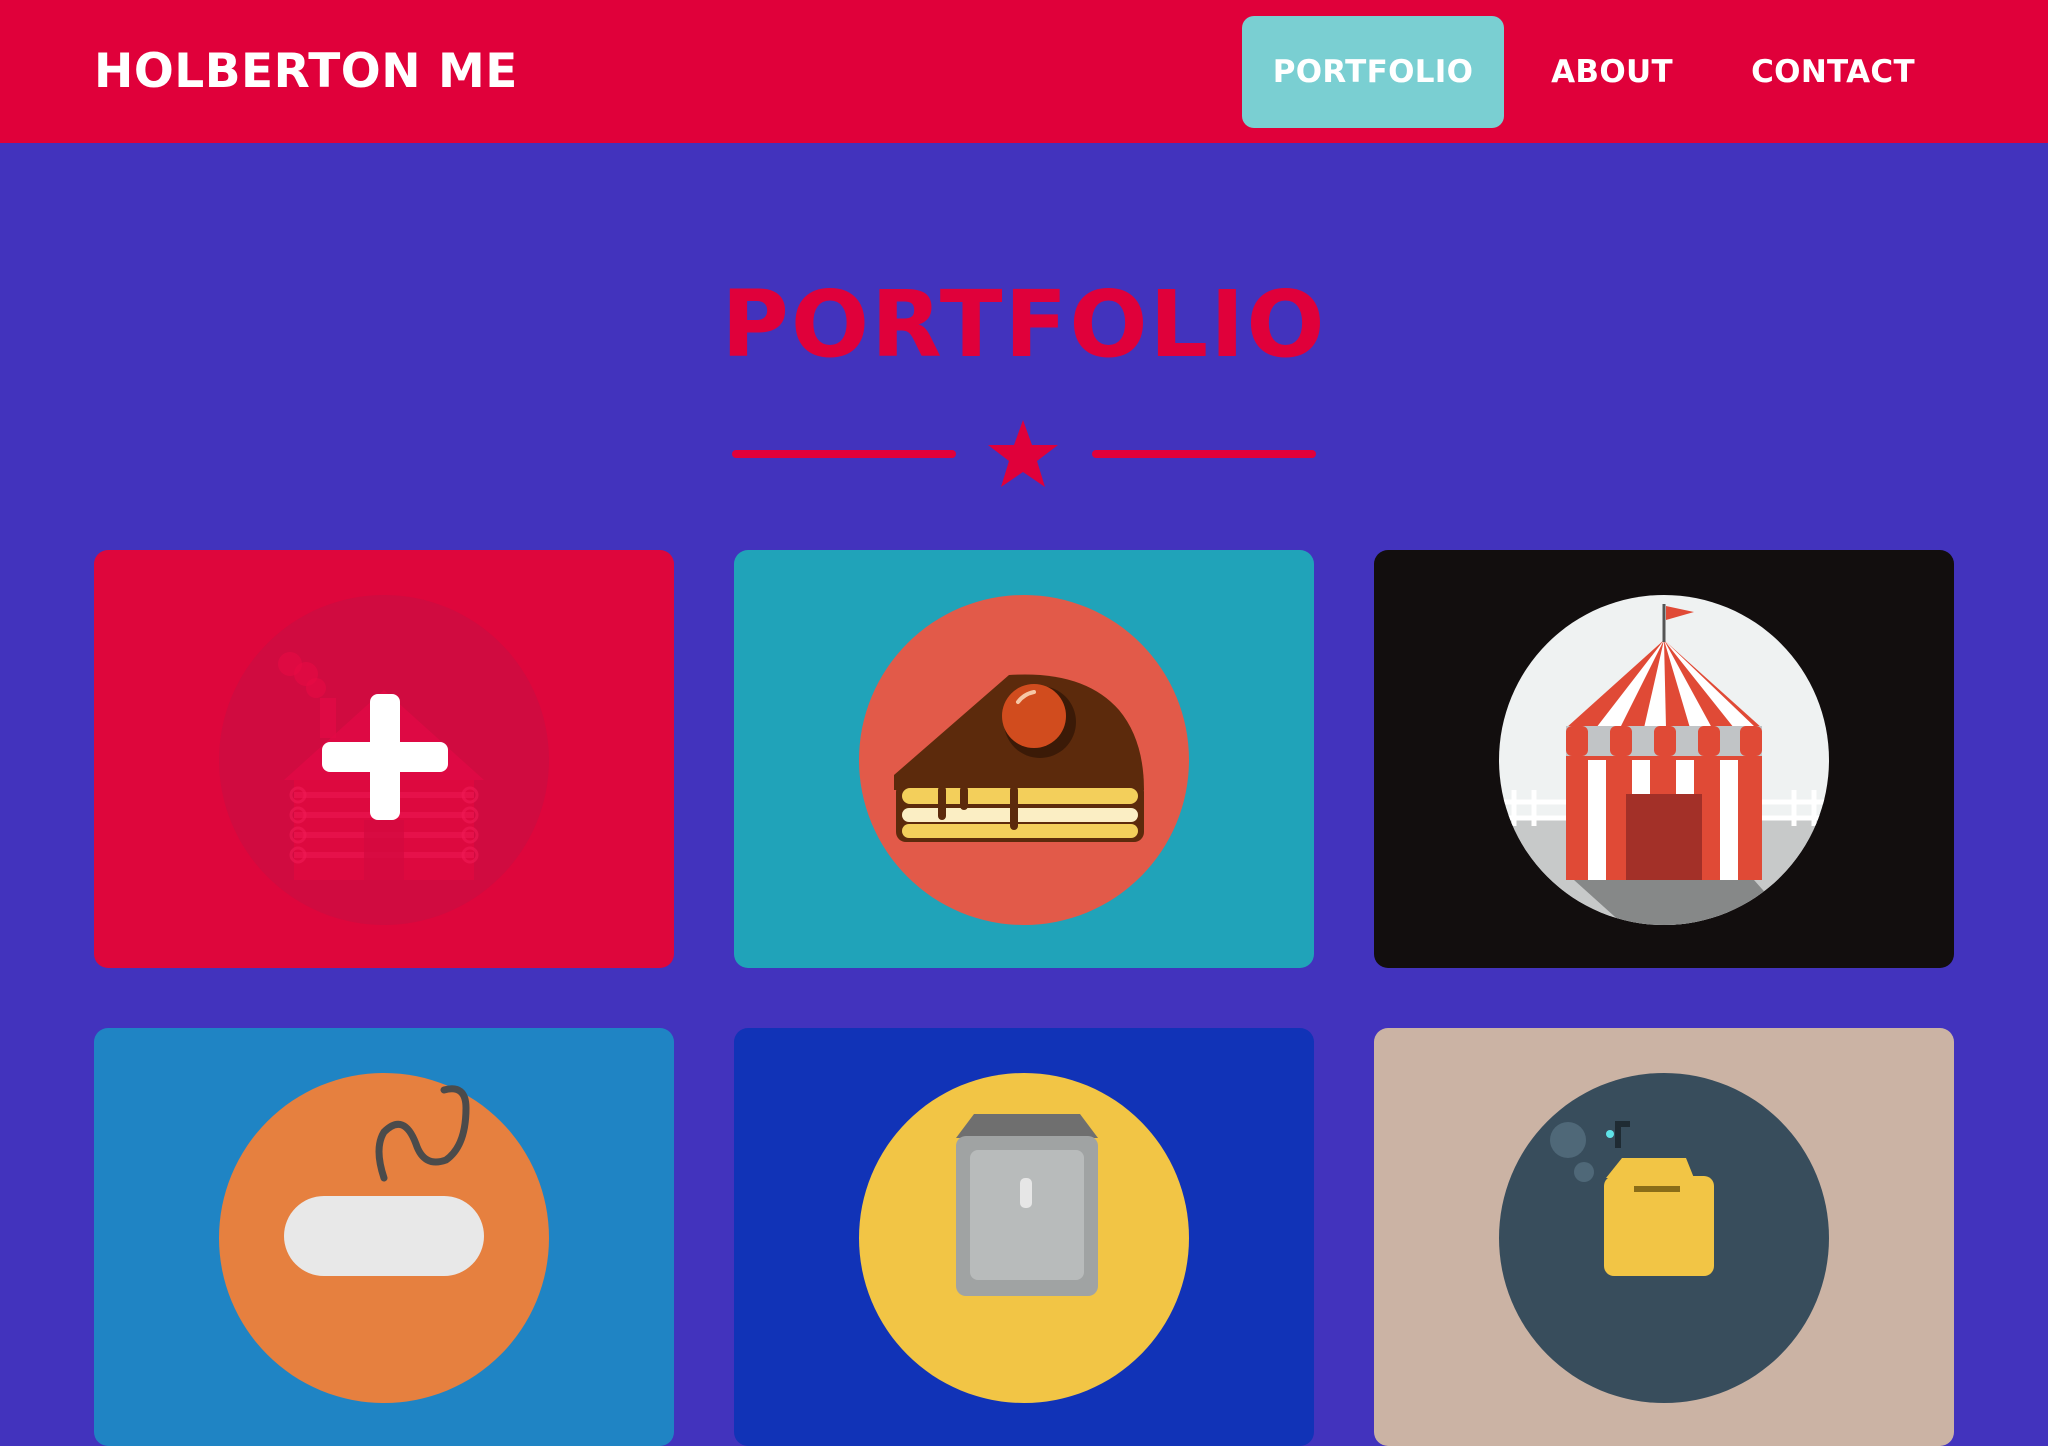 This screenshot has width=2048, height=1446. I want to click on star-icon, so click(1023, 453).